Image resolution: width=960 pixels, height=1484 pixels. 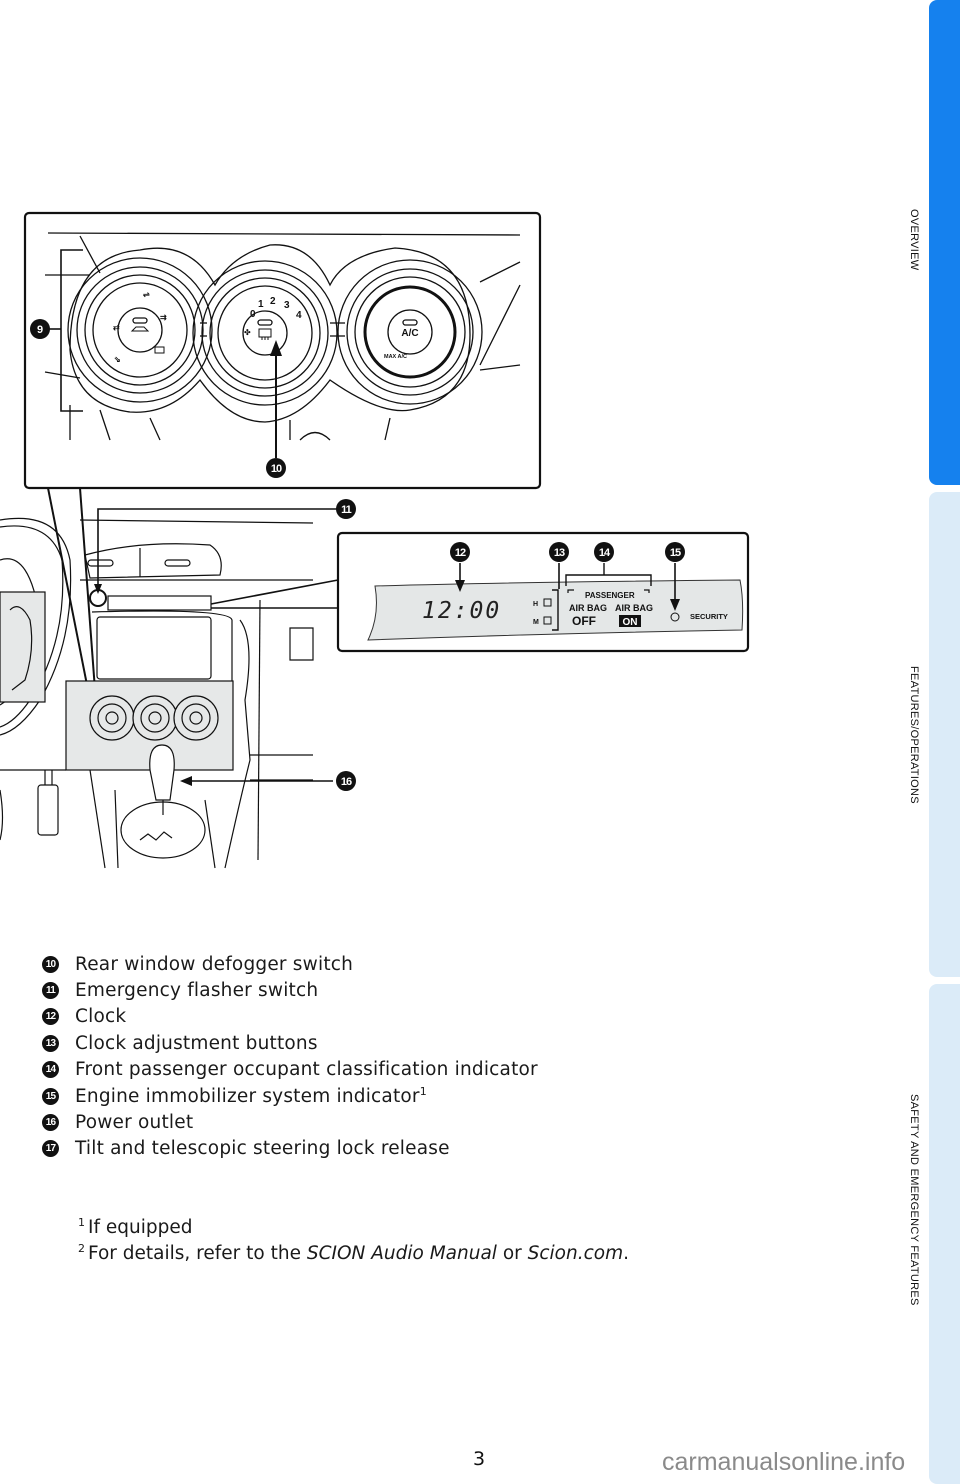 I want to click on svg-text: 11, so click(x=346, y=510).